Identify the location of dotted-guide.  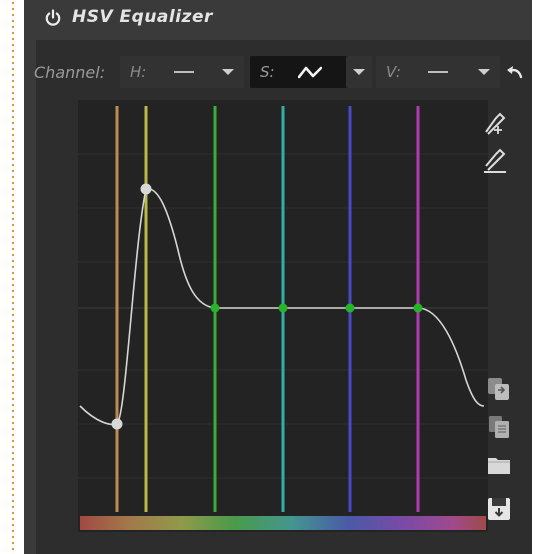
(13, 277).